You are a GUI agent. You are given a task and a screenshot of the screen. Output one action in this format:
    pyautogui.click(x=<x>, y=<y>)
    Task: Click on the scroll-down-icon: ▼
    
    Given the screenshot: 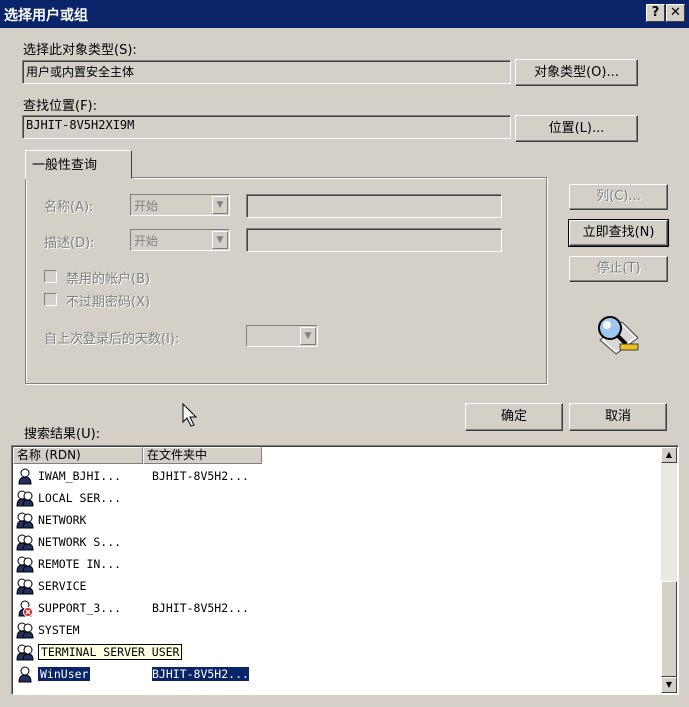 What is the action you would take?
    pyautogui.click(x=669, y=685)
    